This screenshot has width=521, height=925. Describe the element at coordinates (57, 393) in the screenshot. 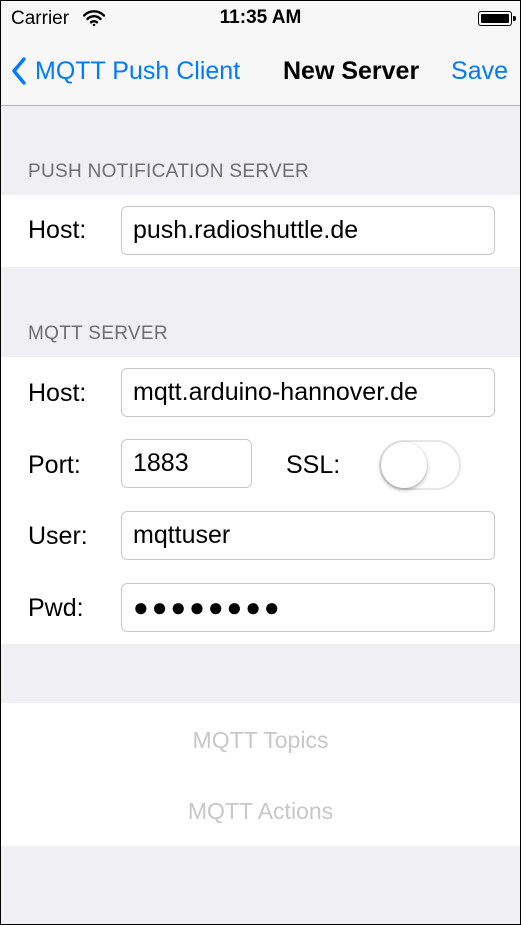

I see `mqtt-host-label: Host:` at that location.